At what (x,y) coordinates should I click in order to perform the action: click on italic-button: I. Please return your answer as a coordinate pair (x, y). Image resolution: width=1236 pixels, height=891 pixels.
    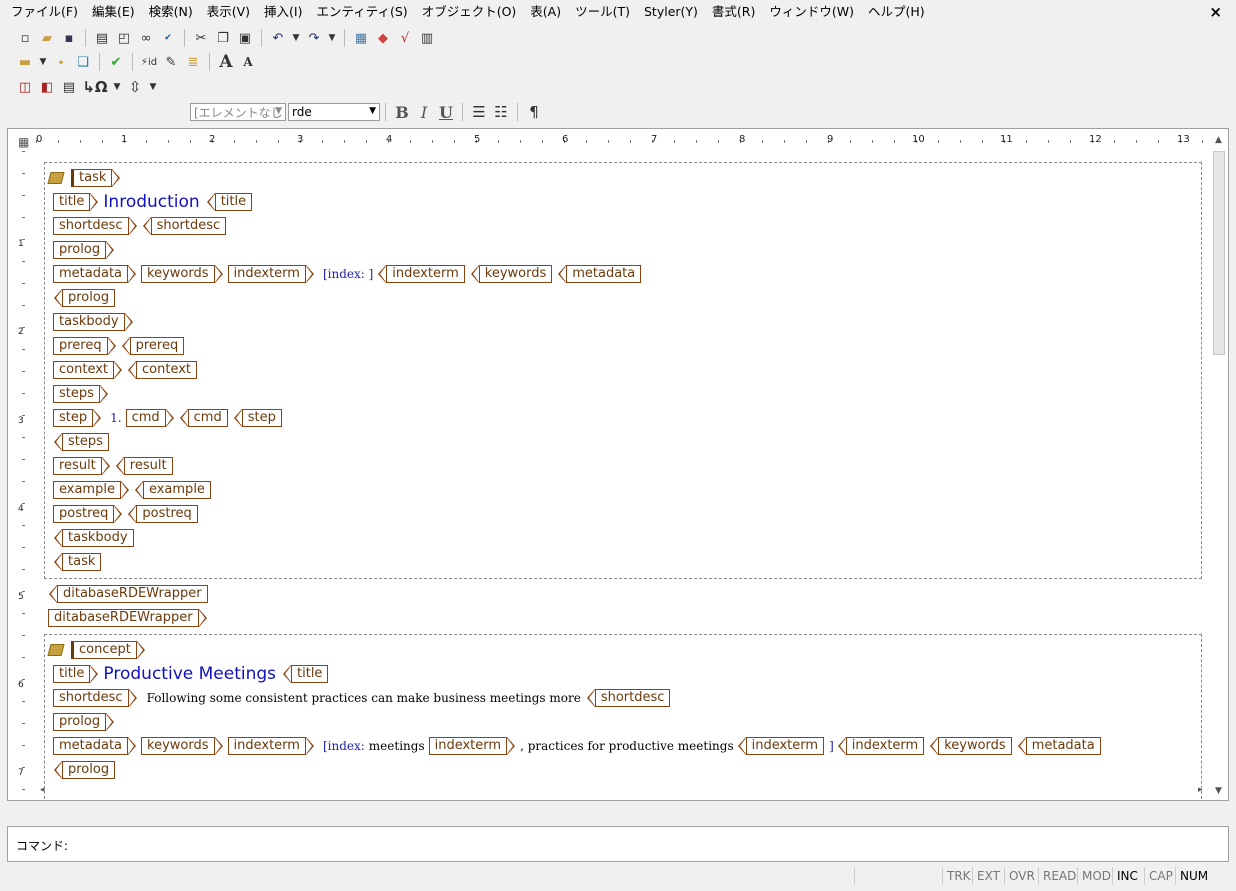
    Looking at the image, I should click on (424, 112).